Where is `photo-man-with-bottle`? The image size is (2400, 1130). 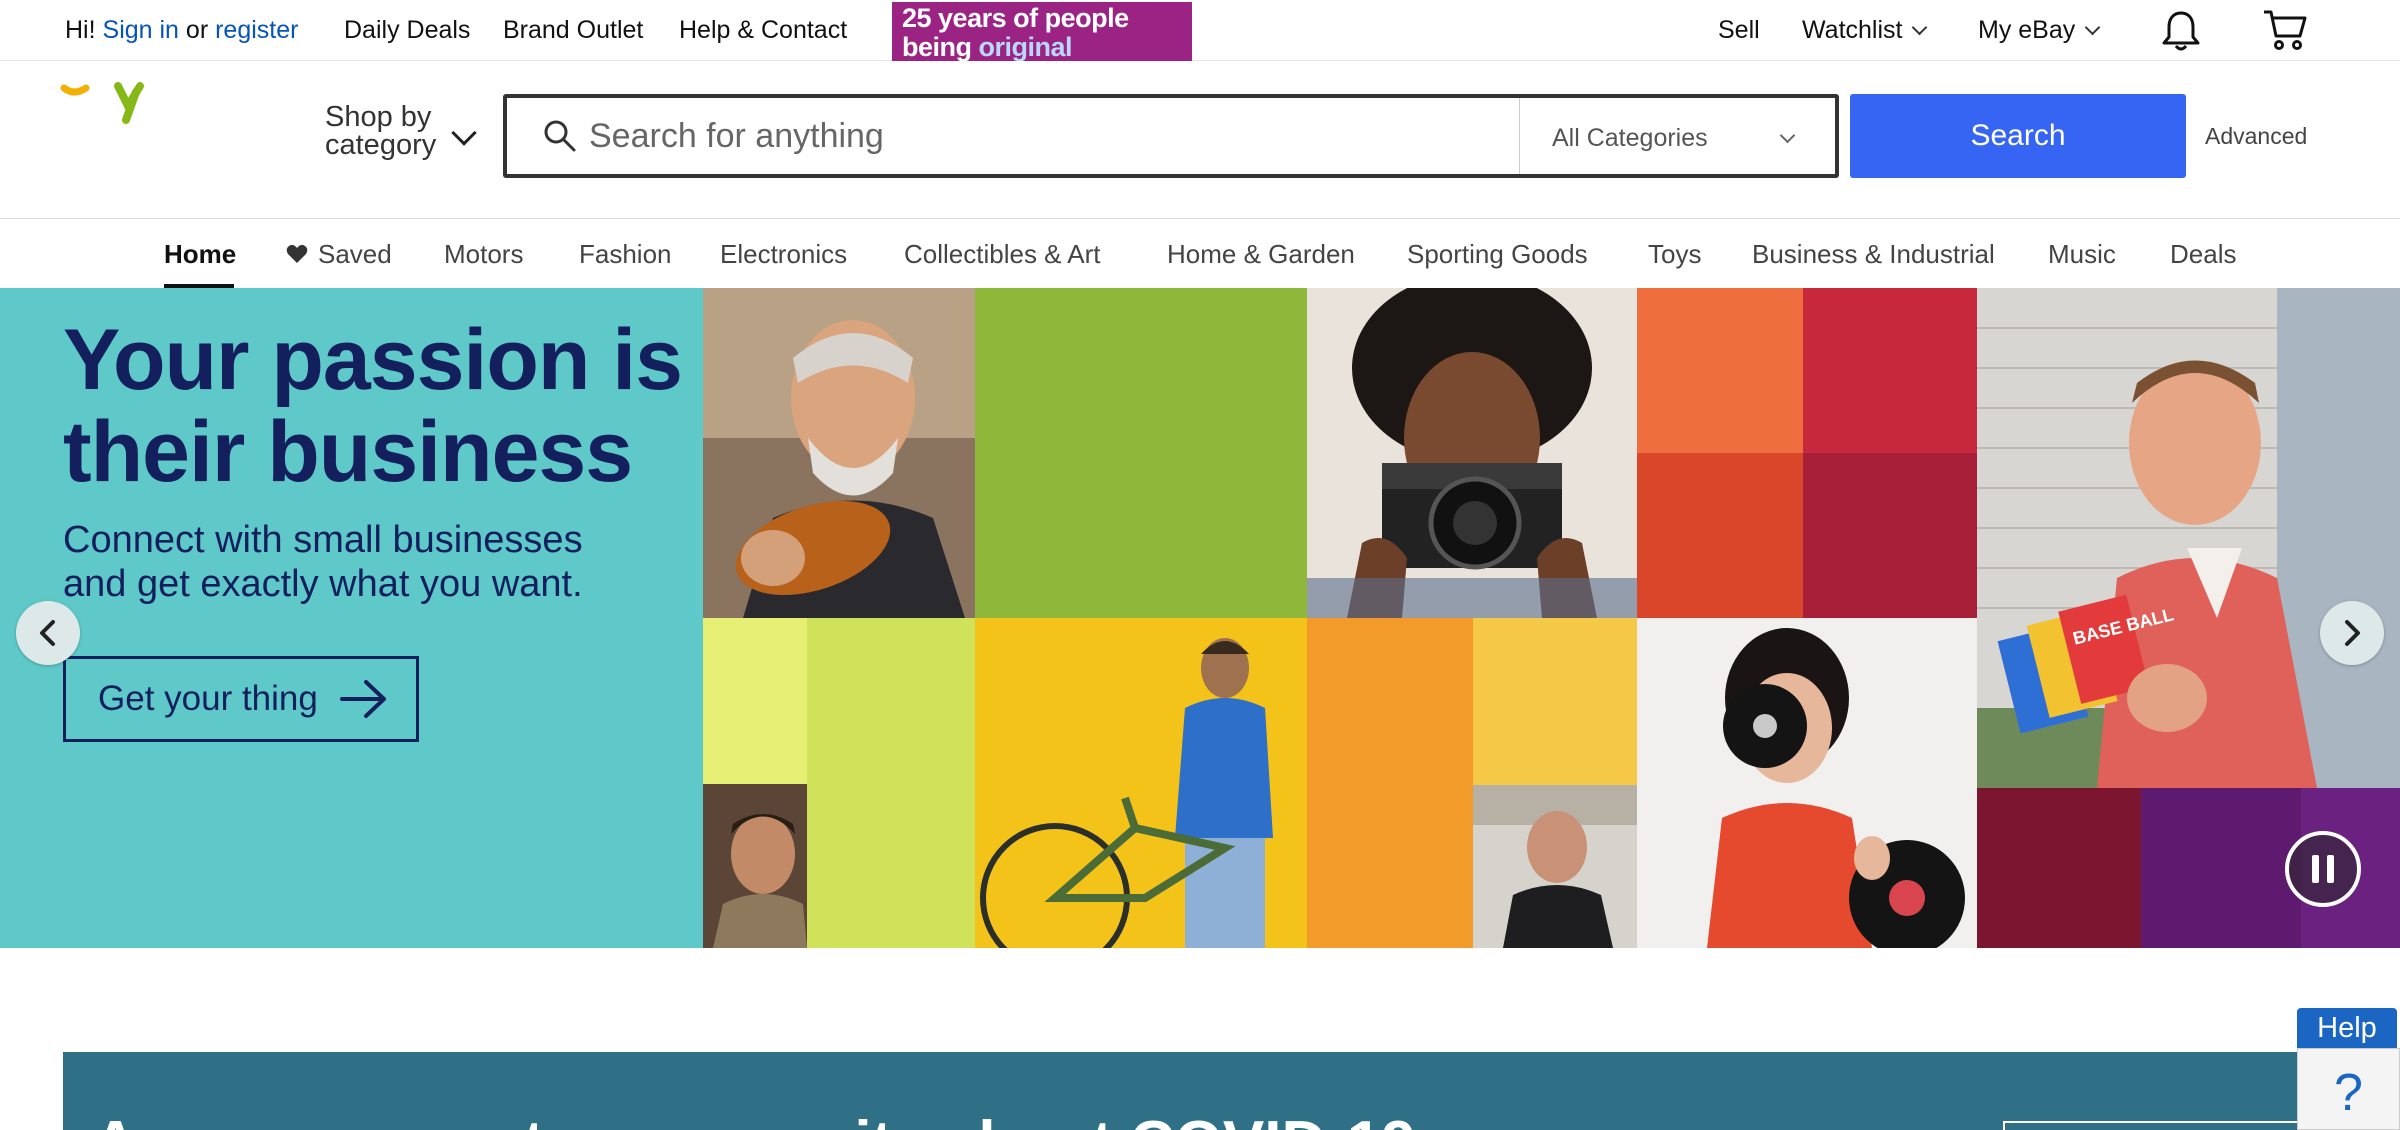 photo-man-with-bottle is located at coordinates (839, 453).